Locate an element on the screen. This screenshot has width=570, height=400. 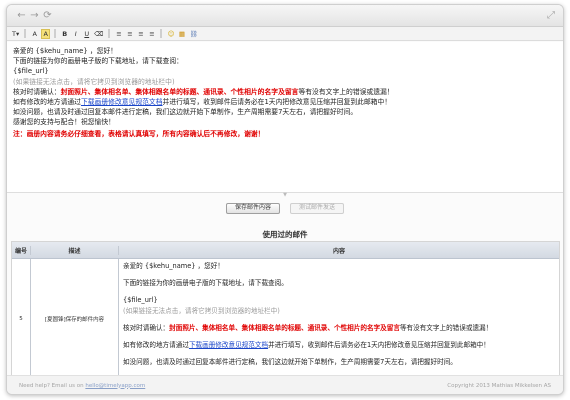
thanks-line: 感谢您的支持与配合！祝您愉快！ is located at coordinates (64, 122).